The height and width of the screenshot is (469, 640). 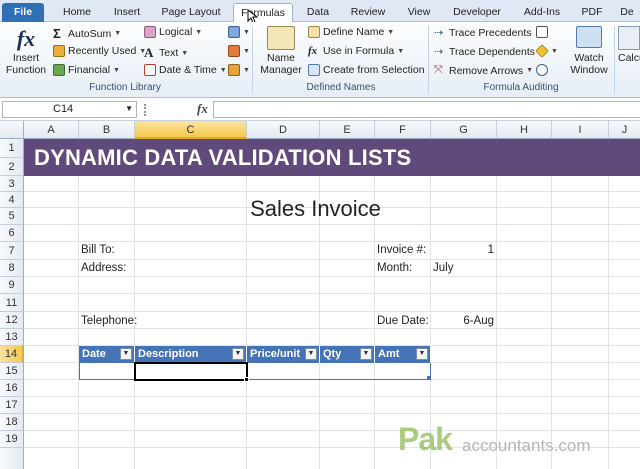 I want to click on define-name-icon, so click(x=314, y=32).